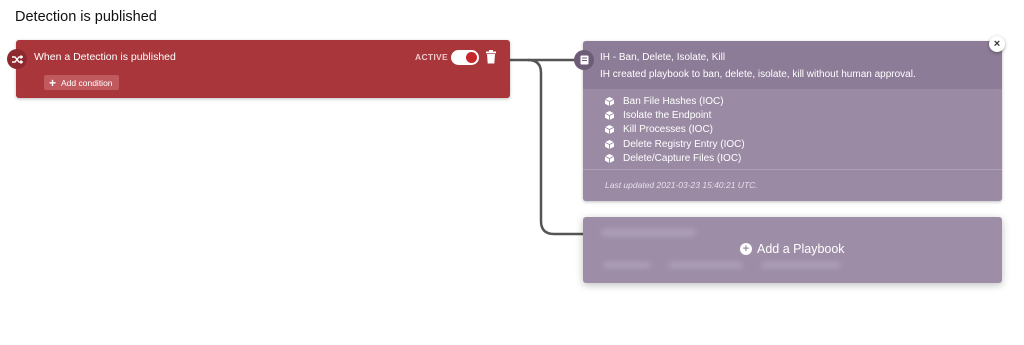 Image resolution: width=1024 pixels, height=345 pixels. Describe the element at coordinates (53, 82) in the screenshot. I see `plus-icon: +` at that location.